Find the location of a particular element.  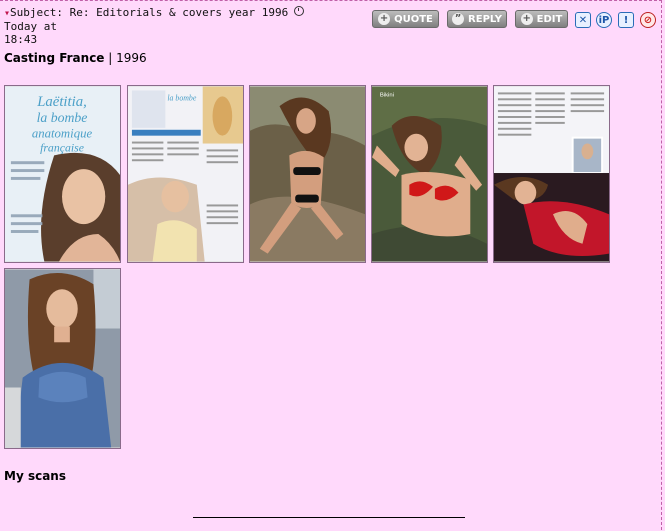

edit-plus-icon: + is located at coordinates (526, 19).